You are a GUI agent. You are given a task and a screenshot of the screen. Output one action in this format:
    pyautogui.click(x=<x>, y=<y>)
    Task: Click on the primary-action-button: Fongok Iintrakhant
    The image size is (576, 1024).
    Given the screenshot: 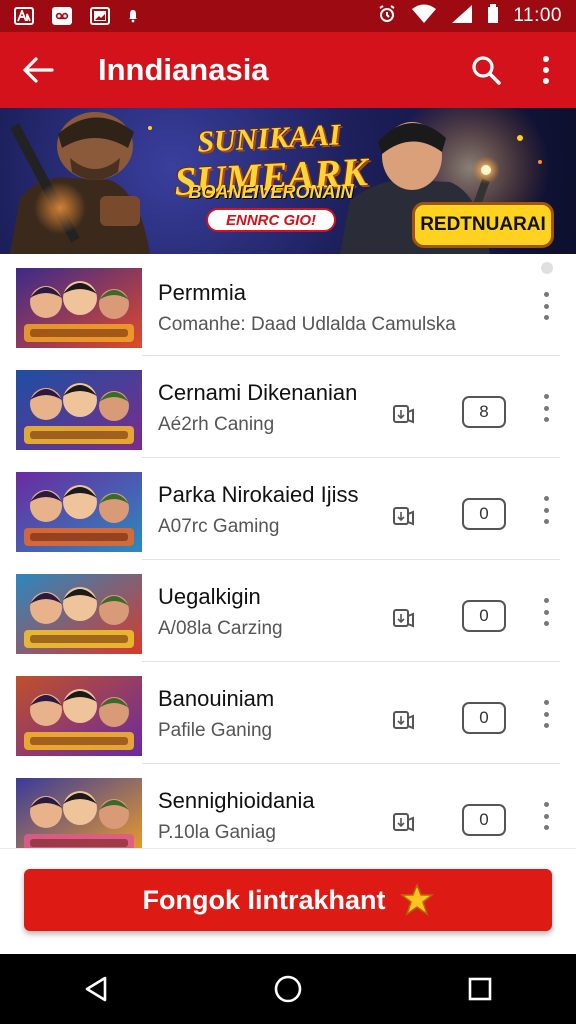 What is the action you would take?
    pyautogui.click(x=288, y=900)
    